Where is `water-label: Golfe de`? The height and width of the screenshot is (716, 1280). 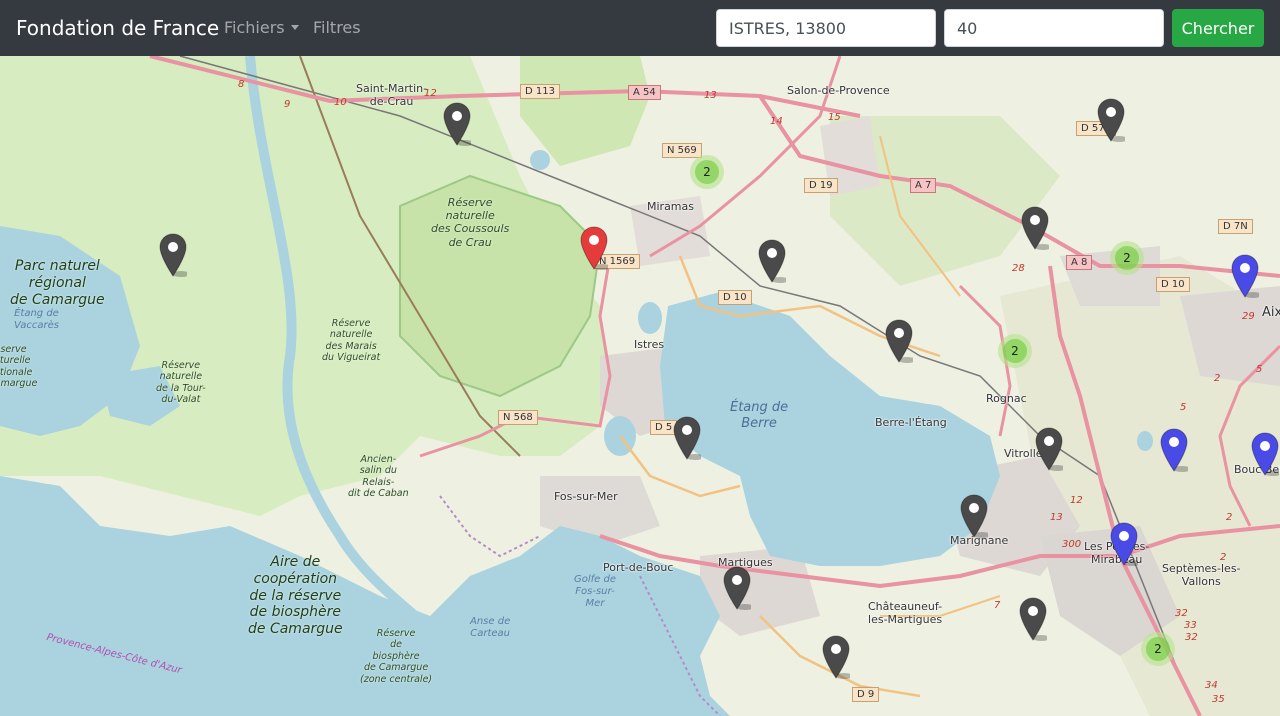
water-label: Golfe de is located at coordinates (595, 579).